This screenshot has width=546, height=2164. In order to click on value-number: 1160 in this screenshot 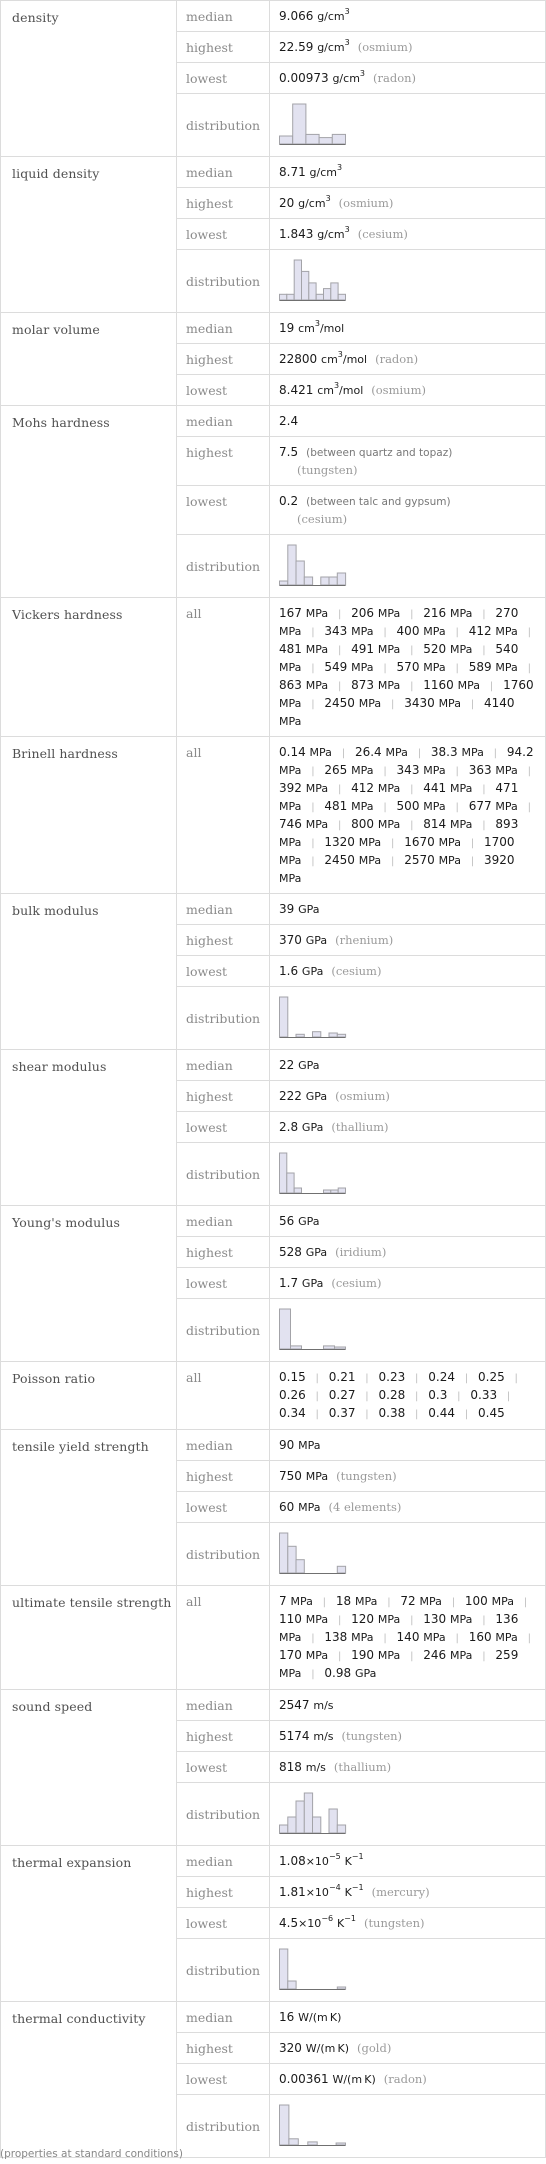, I will do `click(438, 685)`.